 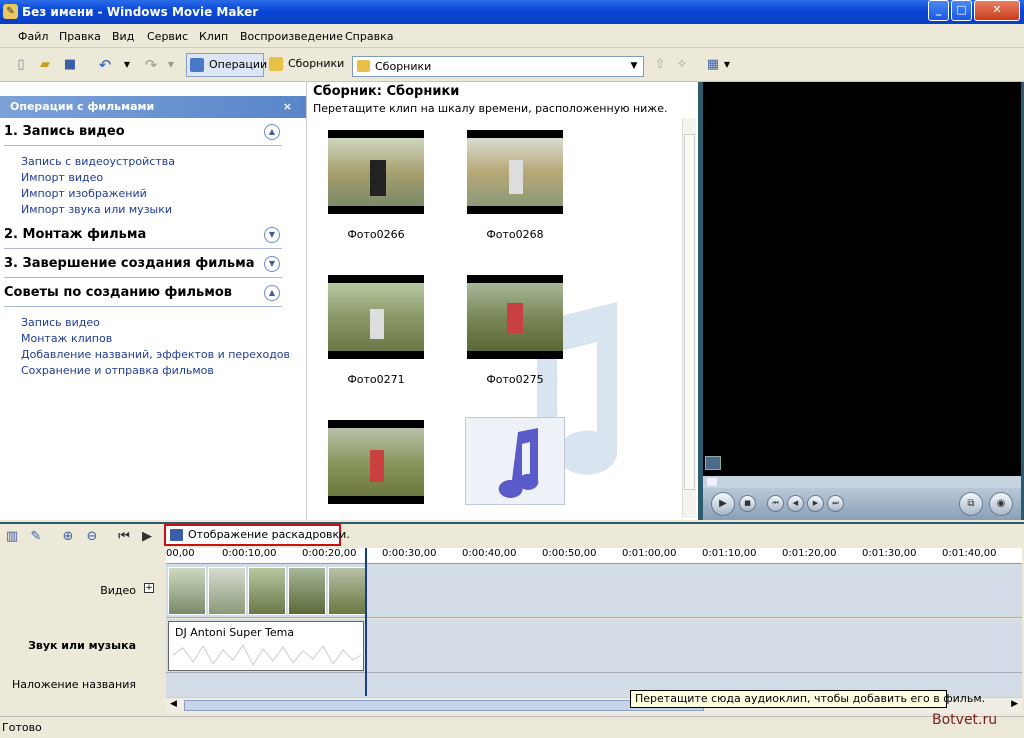 I want to click on close-button: ✕, so click(x=997, y=10).